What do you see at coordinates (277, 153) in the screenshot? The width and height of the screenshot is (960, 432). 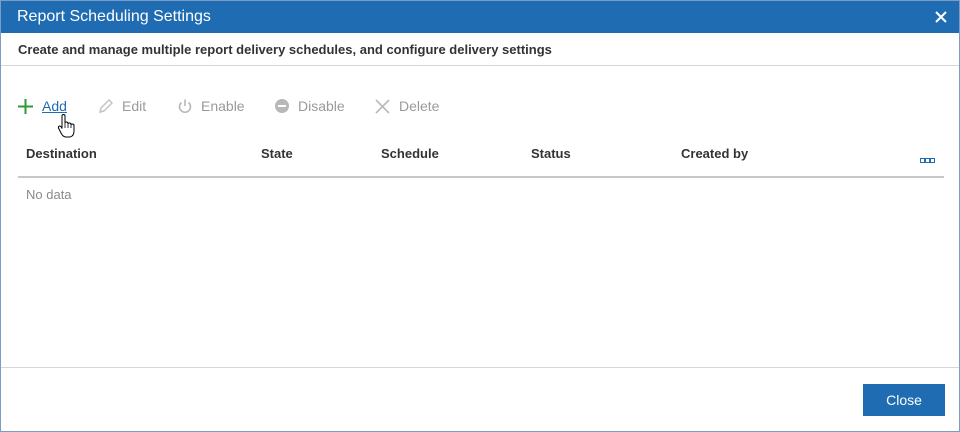 I see `column-header-state: State` at bounding box center [277, 153].